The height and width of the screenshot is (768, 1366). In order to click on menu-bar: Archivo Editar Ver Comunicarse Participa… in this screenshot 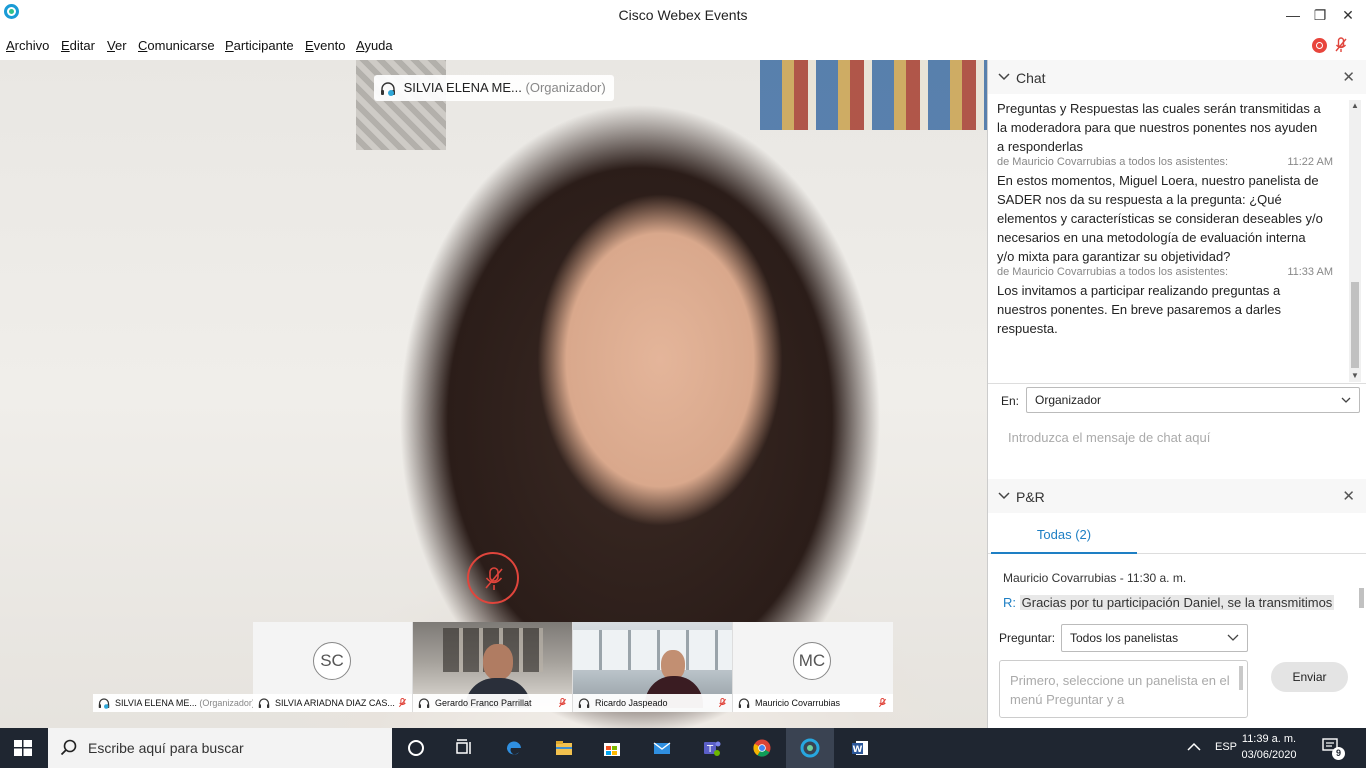, I will do `click(683, 45)`.